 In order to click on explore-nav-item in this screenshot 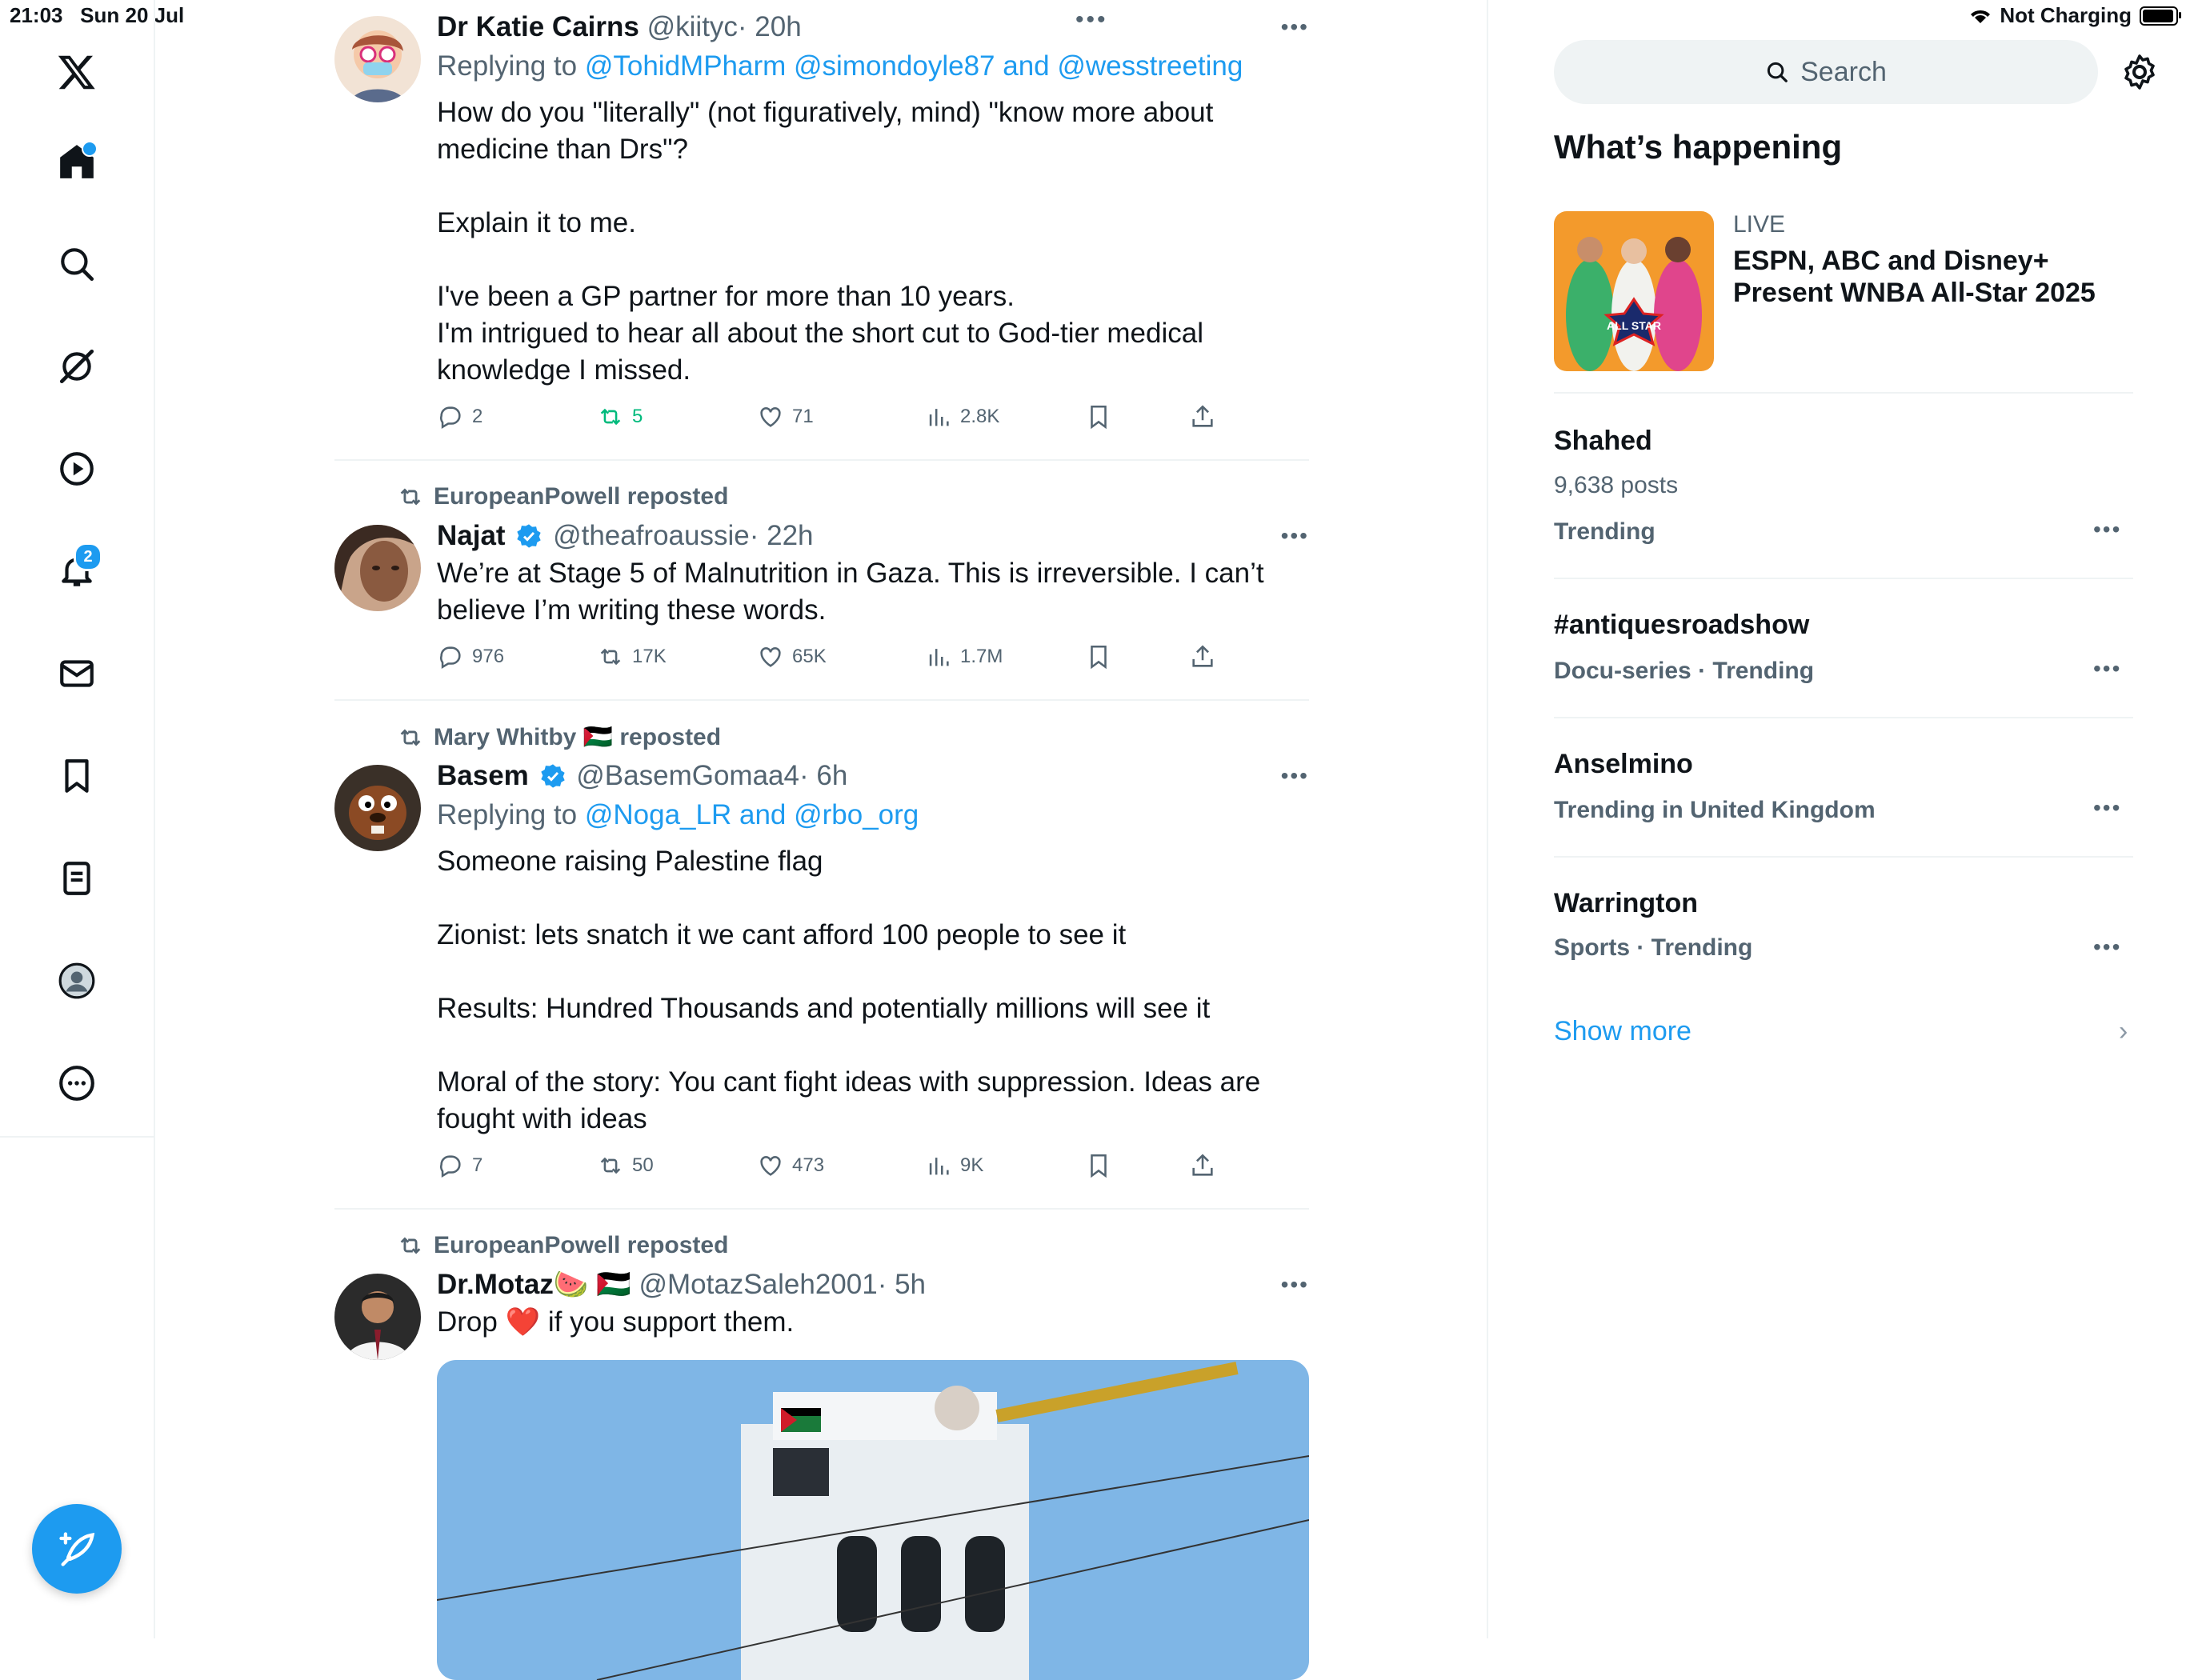, I will do `click(77, 264)`.